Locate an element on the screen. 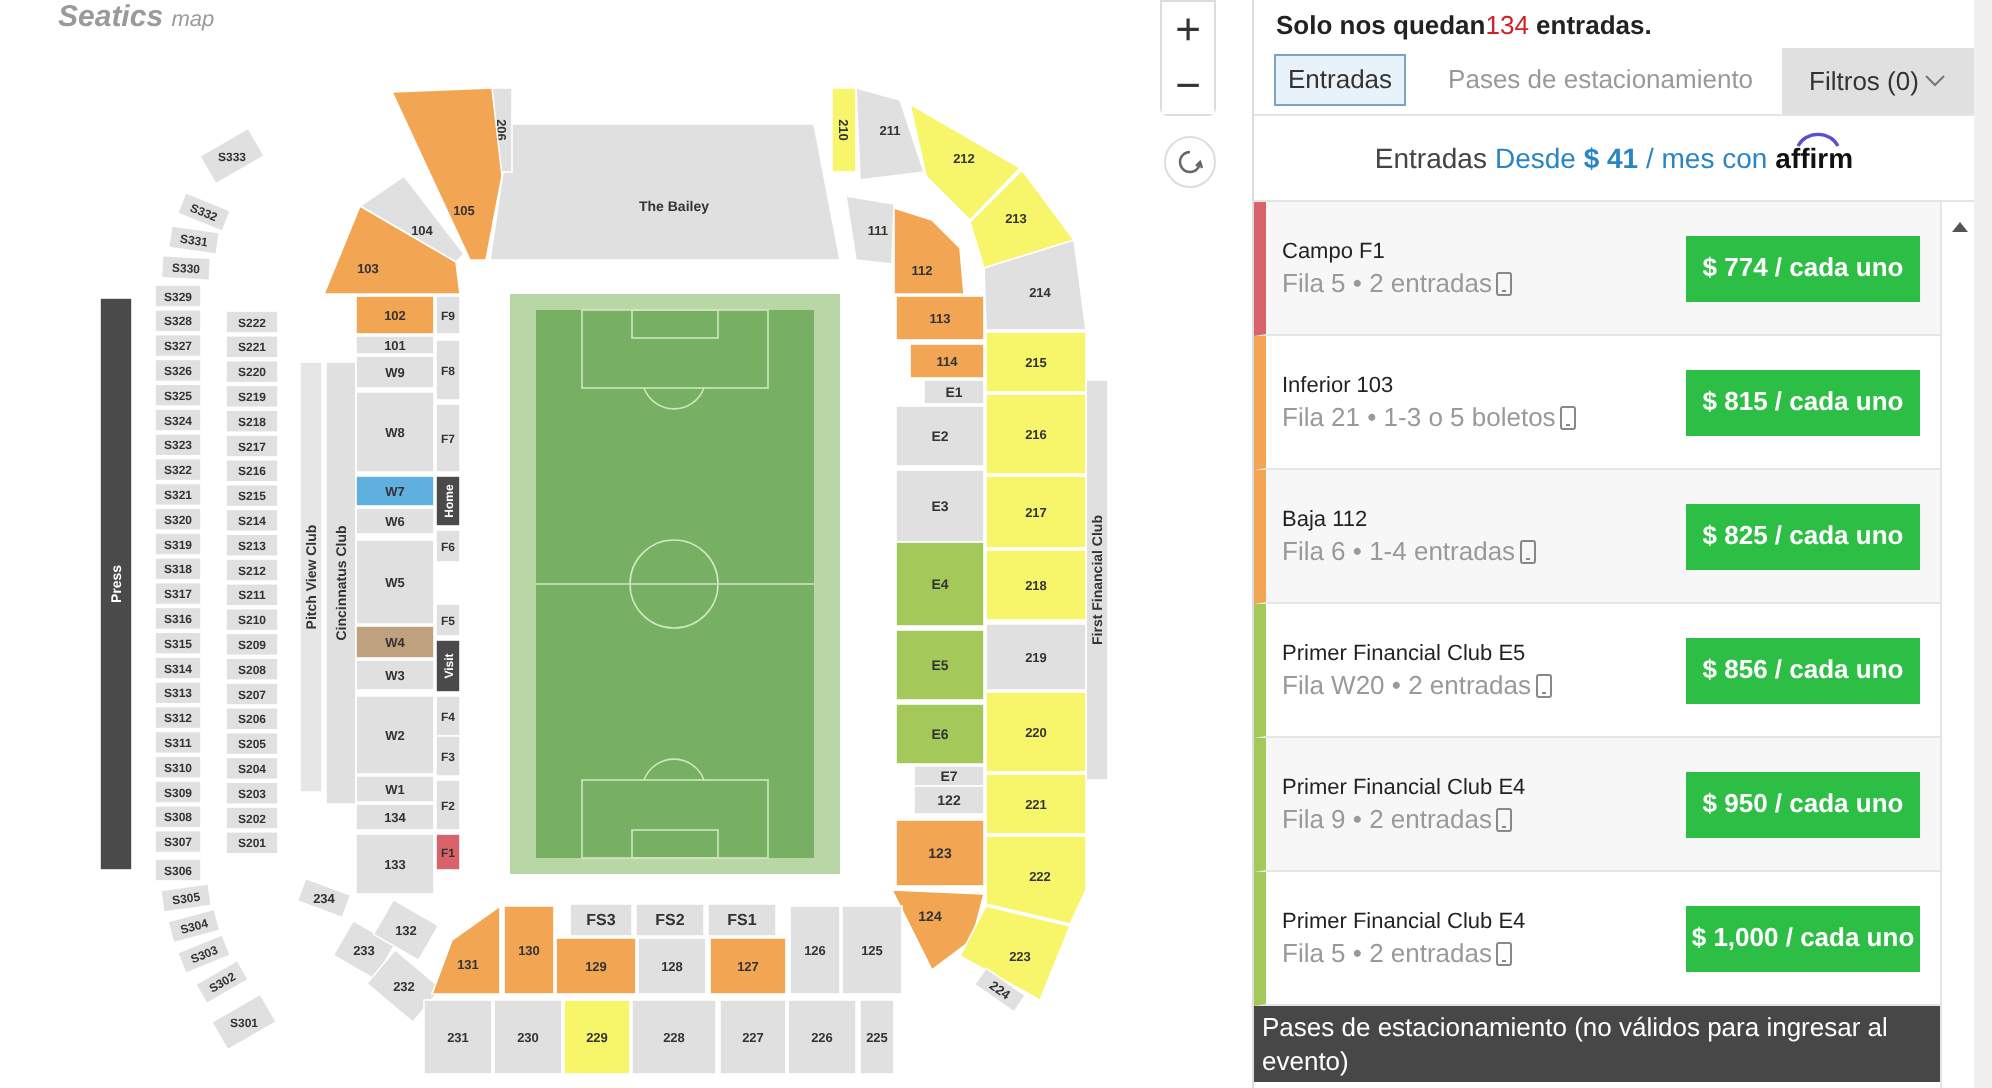  filter-button: Filtros (0) is located at coordinates (1878, 81).